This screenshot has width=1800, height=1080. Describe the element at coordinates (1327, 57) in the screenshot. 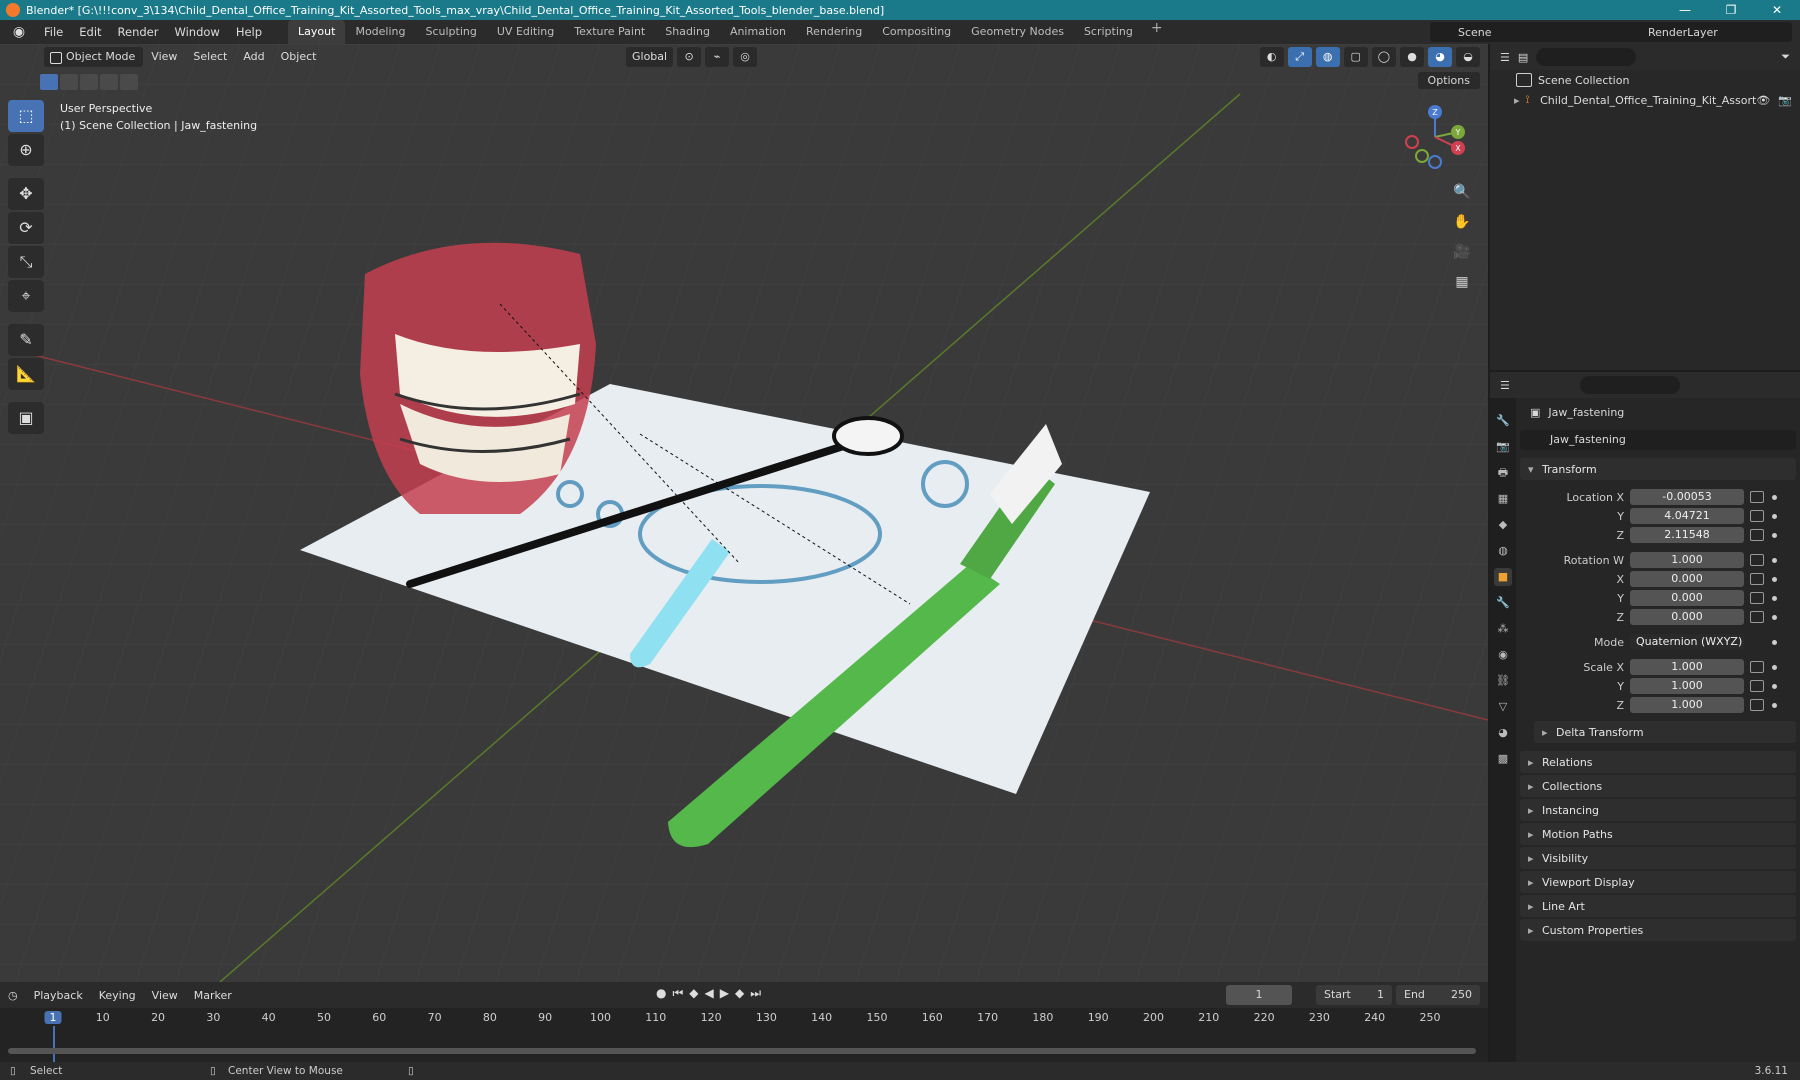

I see `overlay-toggle-icon: ◍` at that location.